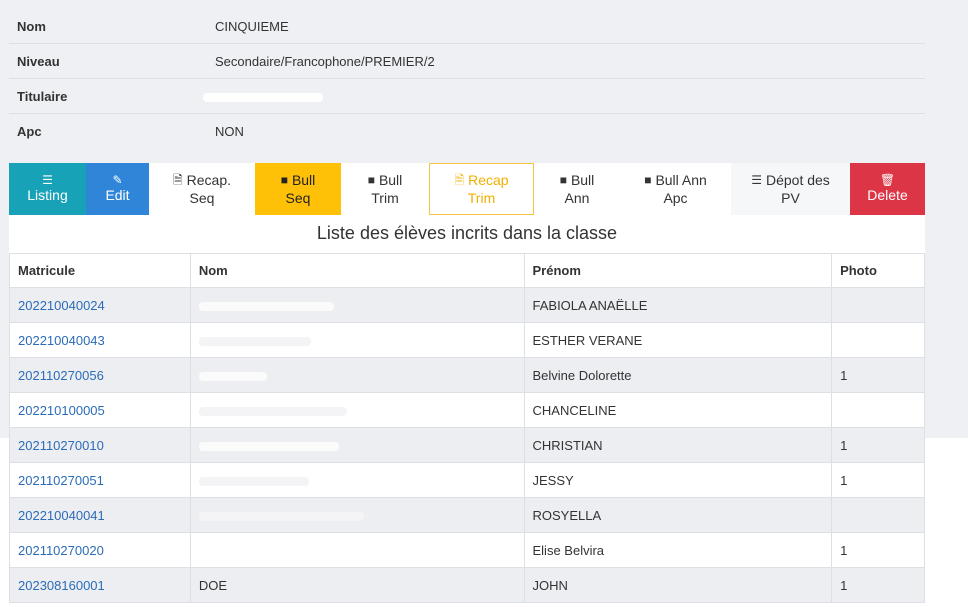  I want to click on info-value: Secondaire/Francophone/PREMIER/2, so click(325, 61).